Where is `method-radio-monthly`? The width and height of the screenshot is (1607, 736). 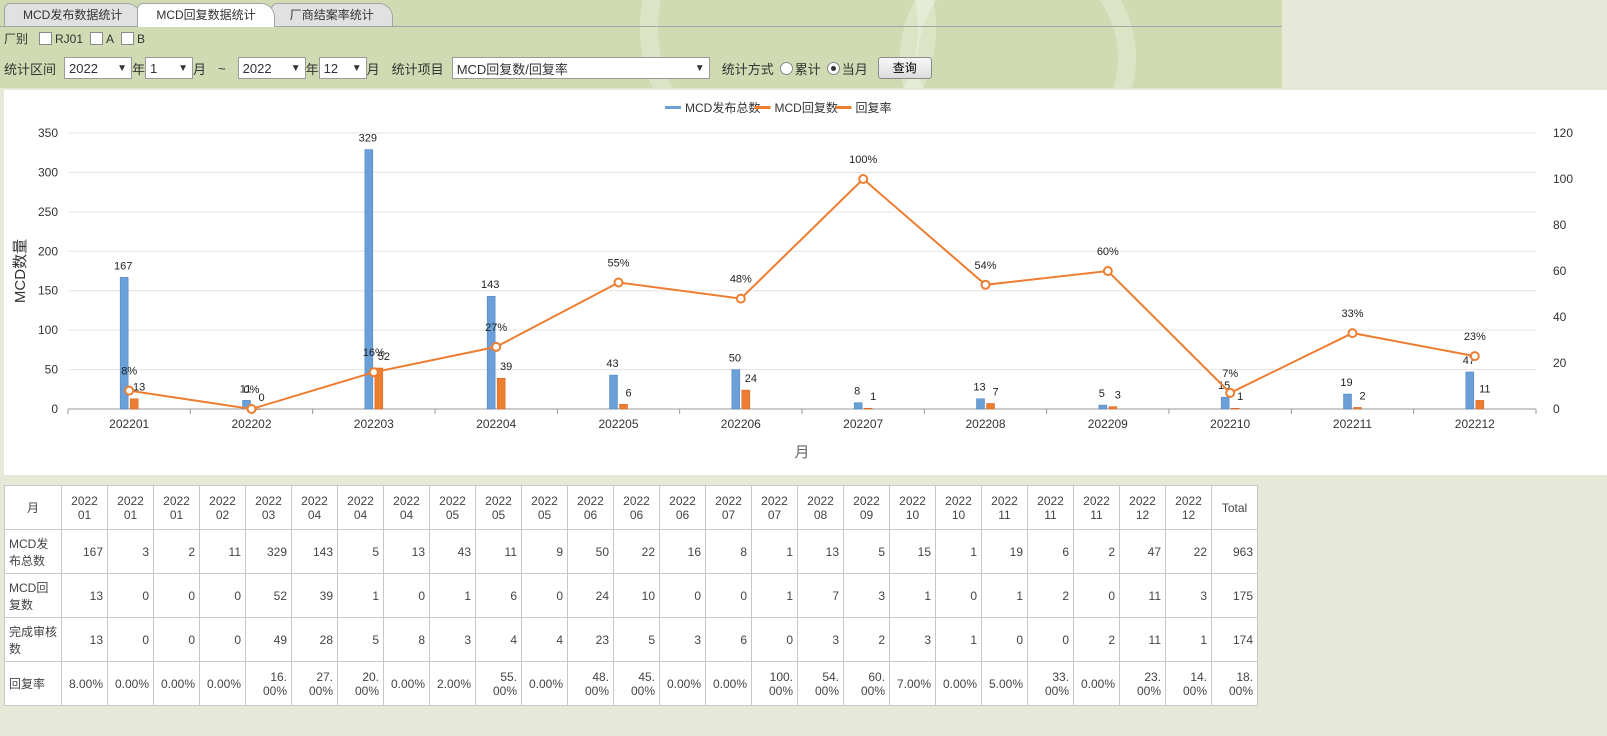 method-radio-monthly is located at coordinates (833, 68).